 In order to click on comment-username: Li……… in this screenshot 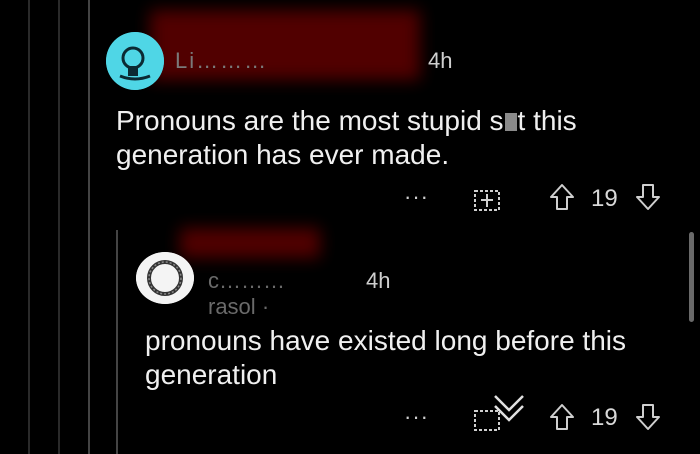, I will do `click(221, 61)`.